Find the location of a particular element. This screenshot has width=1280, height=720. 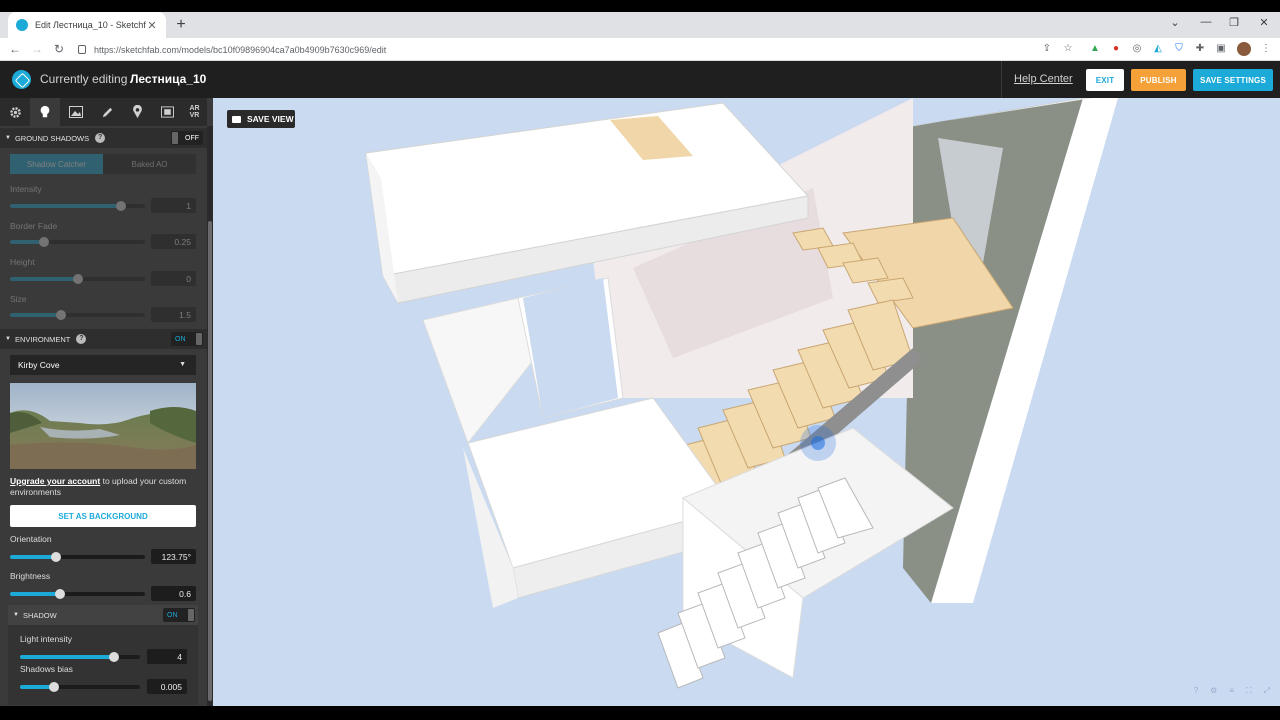

extension-circle-icon: ◎ is located at coordinates (1137, 49).